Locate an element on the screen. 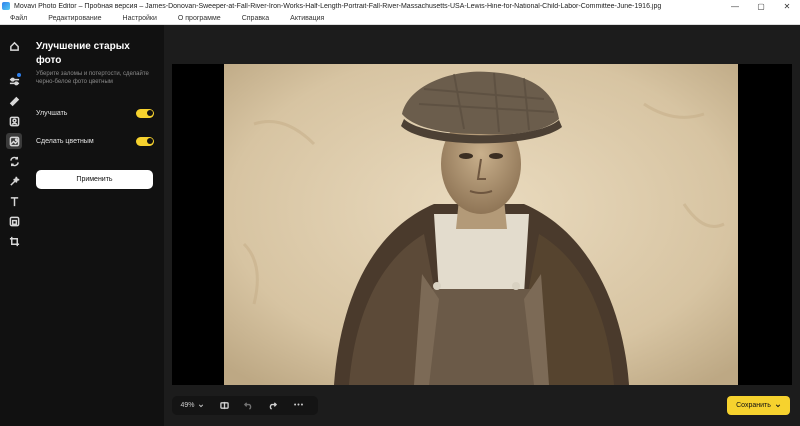 The height and width of the screenshot is (426, 800). compare-button is located at coordinates (224, 405).